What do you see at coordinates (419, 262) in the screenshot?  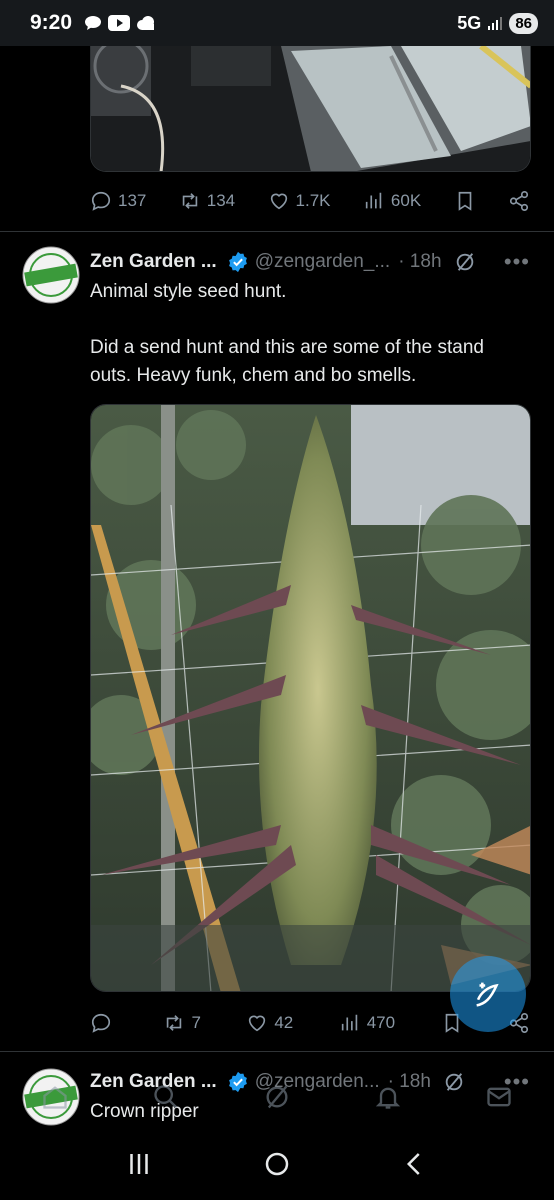 I see `tweet-time: · 18h` at bounding box center [419, 262].